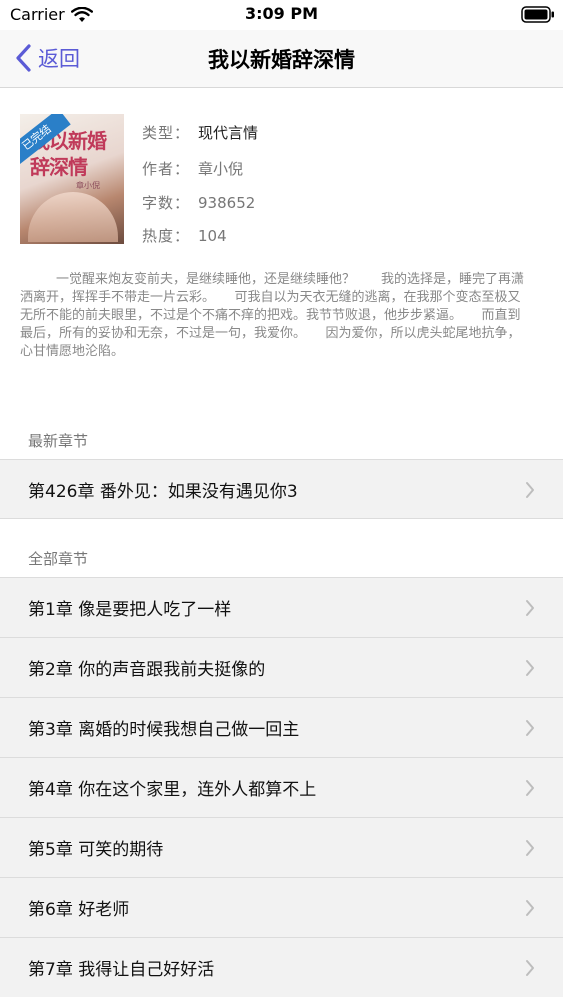 This screenshot has height=1000, width=563. What do you see at coordinates (228, 133) in the screenshot?
I see `book-type-value: 现代言情` at bounding box center [228, 133].